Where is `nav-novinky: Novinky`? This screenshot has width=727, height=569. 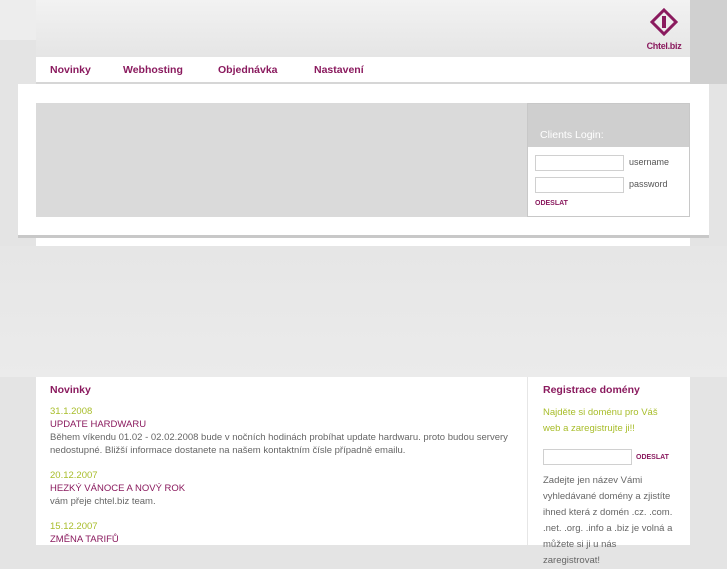 nav-novinky: Novinky is located at coordinates (70, 70).